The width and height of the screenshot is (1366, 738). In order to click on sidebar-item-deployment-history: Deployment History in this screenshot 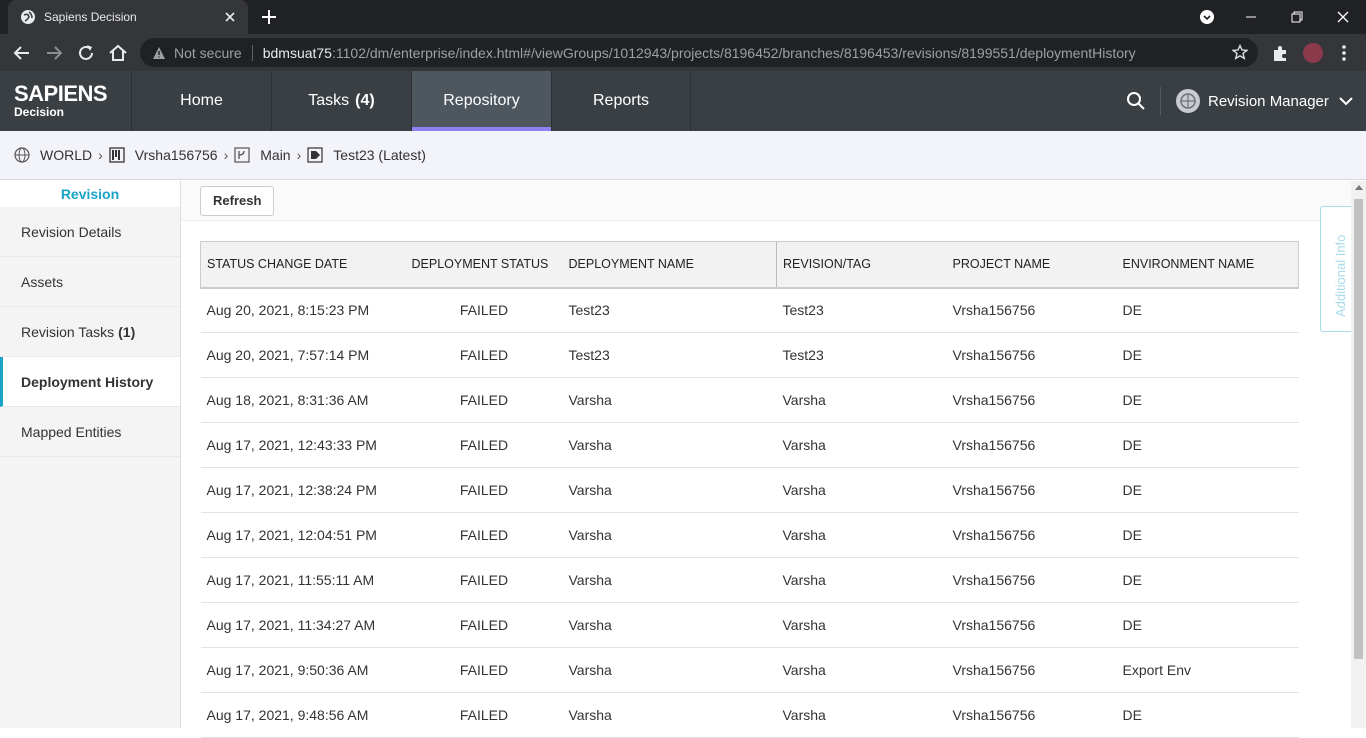, I will do `click(90, 382)`.